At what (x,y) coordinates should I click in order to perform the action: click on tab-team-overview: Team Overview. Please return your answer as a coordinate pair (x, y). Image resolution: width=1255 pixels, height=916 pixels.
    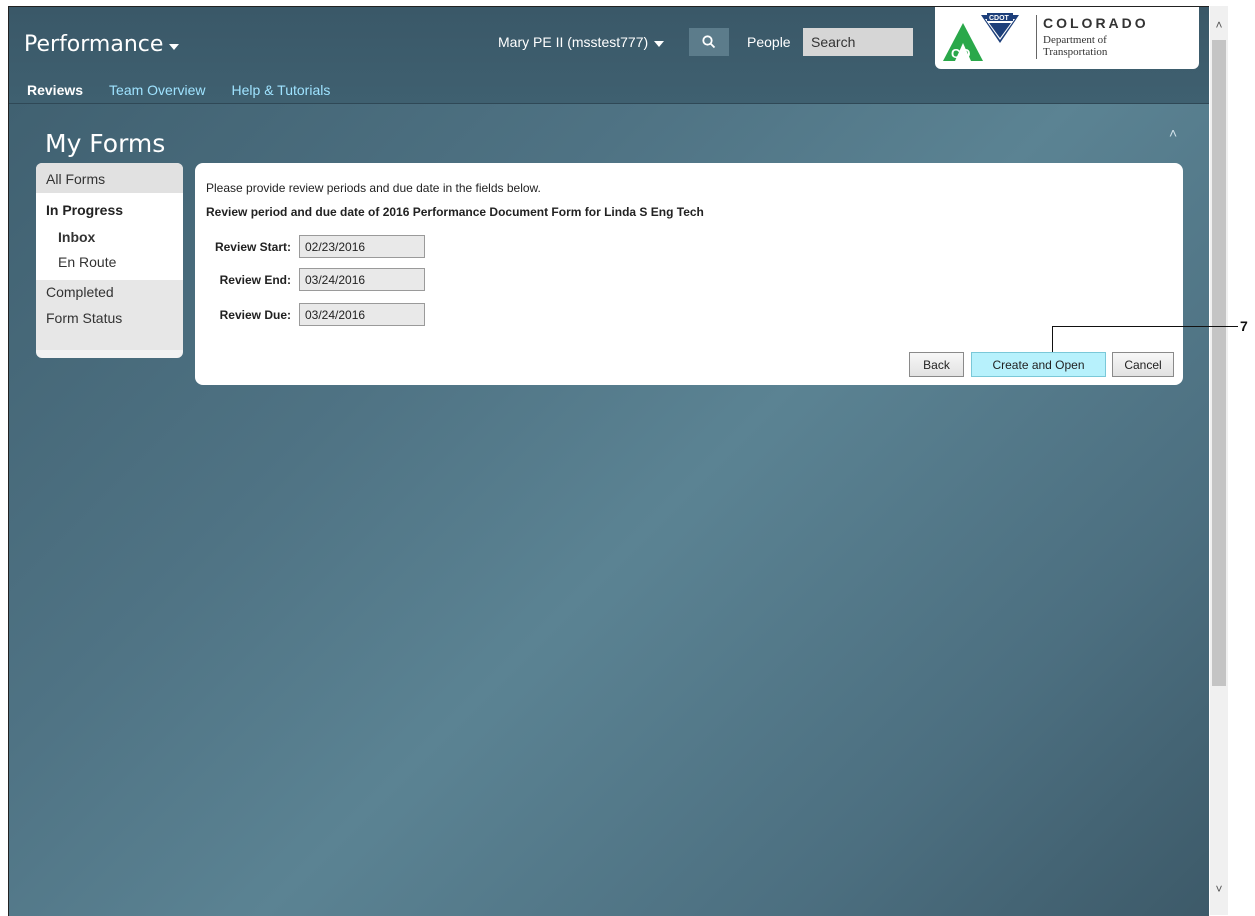
    Looking at the image, I should click on (157, 90).